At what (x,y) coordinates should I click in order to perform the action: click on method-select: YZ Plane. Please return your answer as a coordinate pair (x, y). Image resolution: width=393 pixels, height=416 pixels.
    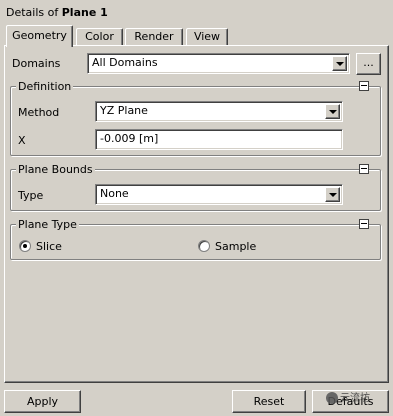
    Looking at the image, I should click on (219, 111).